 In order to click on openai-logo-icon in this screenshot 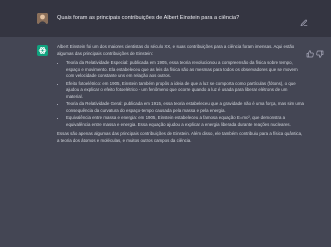, I will do `click(42, 50)`.